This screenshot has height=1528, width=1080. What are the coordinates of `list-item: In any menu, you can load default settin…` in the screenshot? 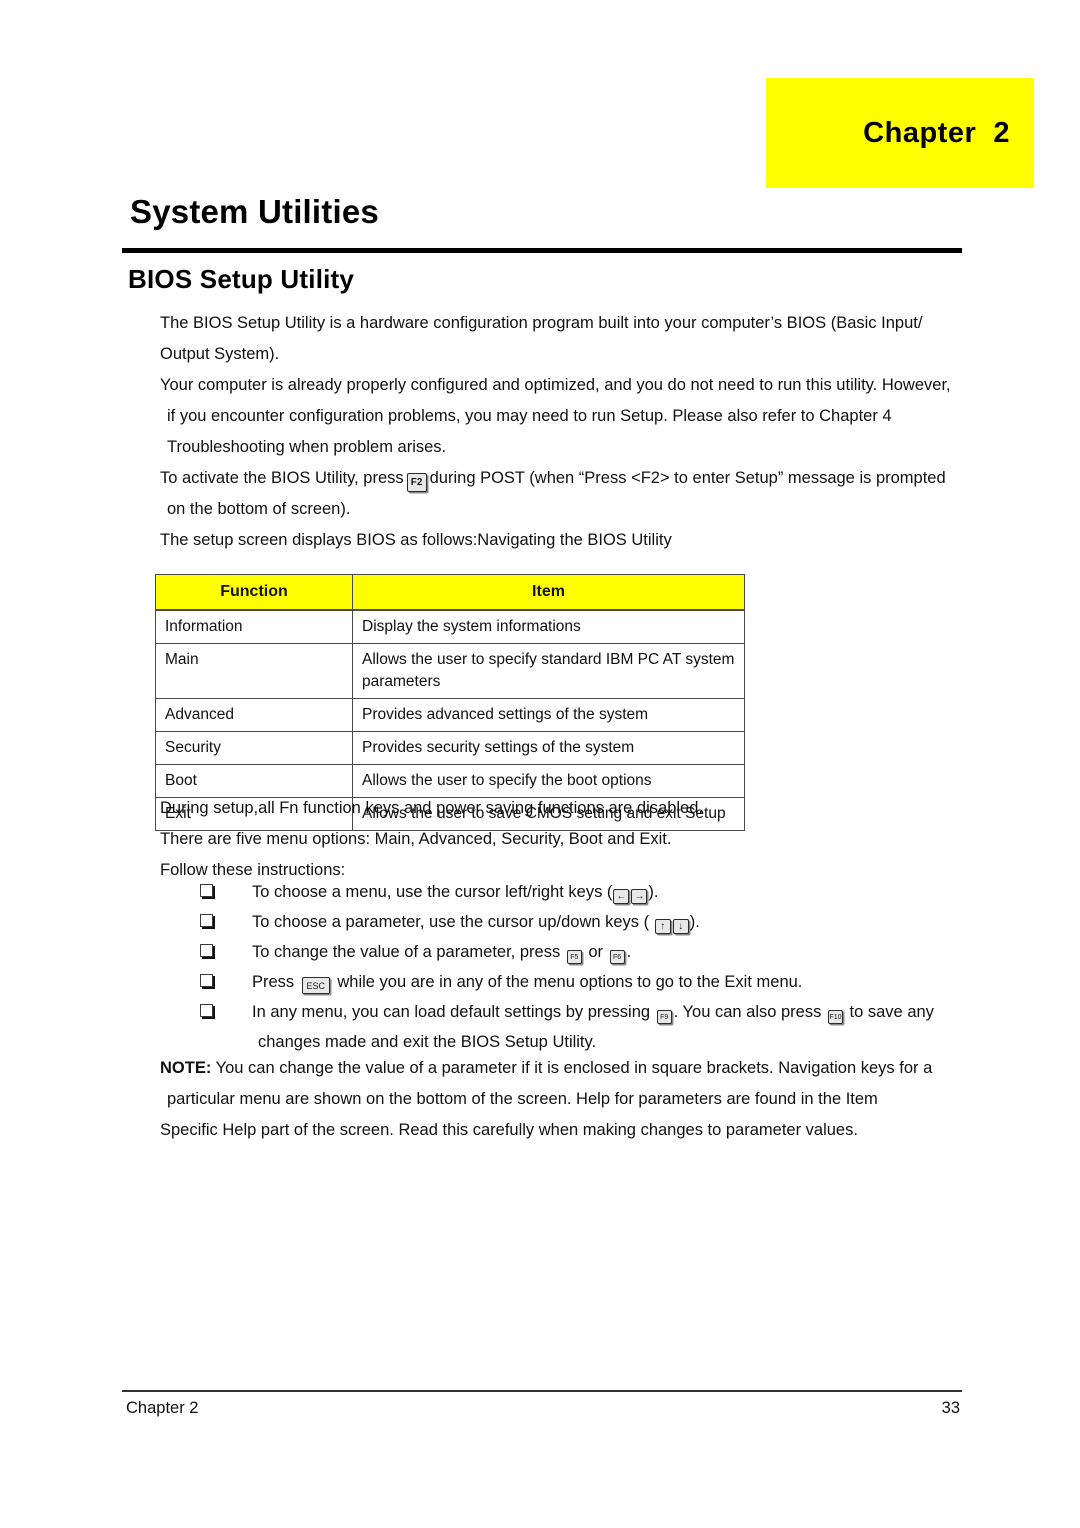 It's located at (585, 1012).